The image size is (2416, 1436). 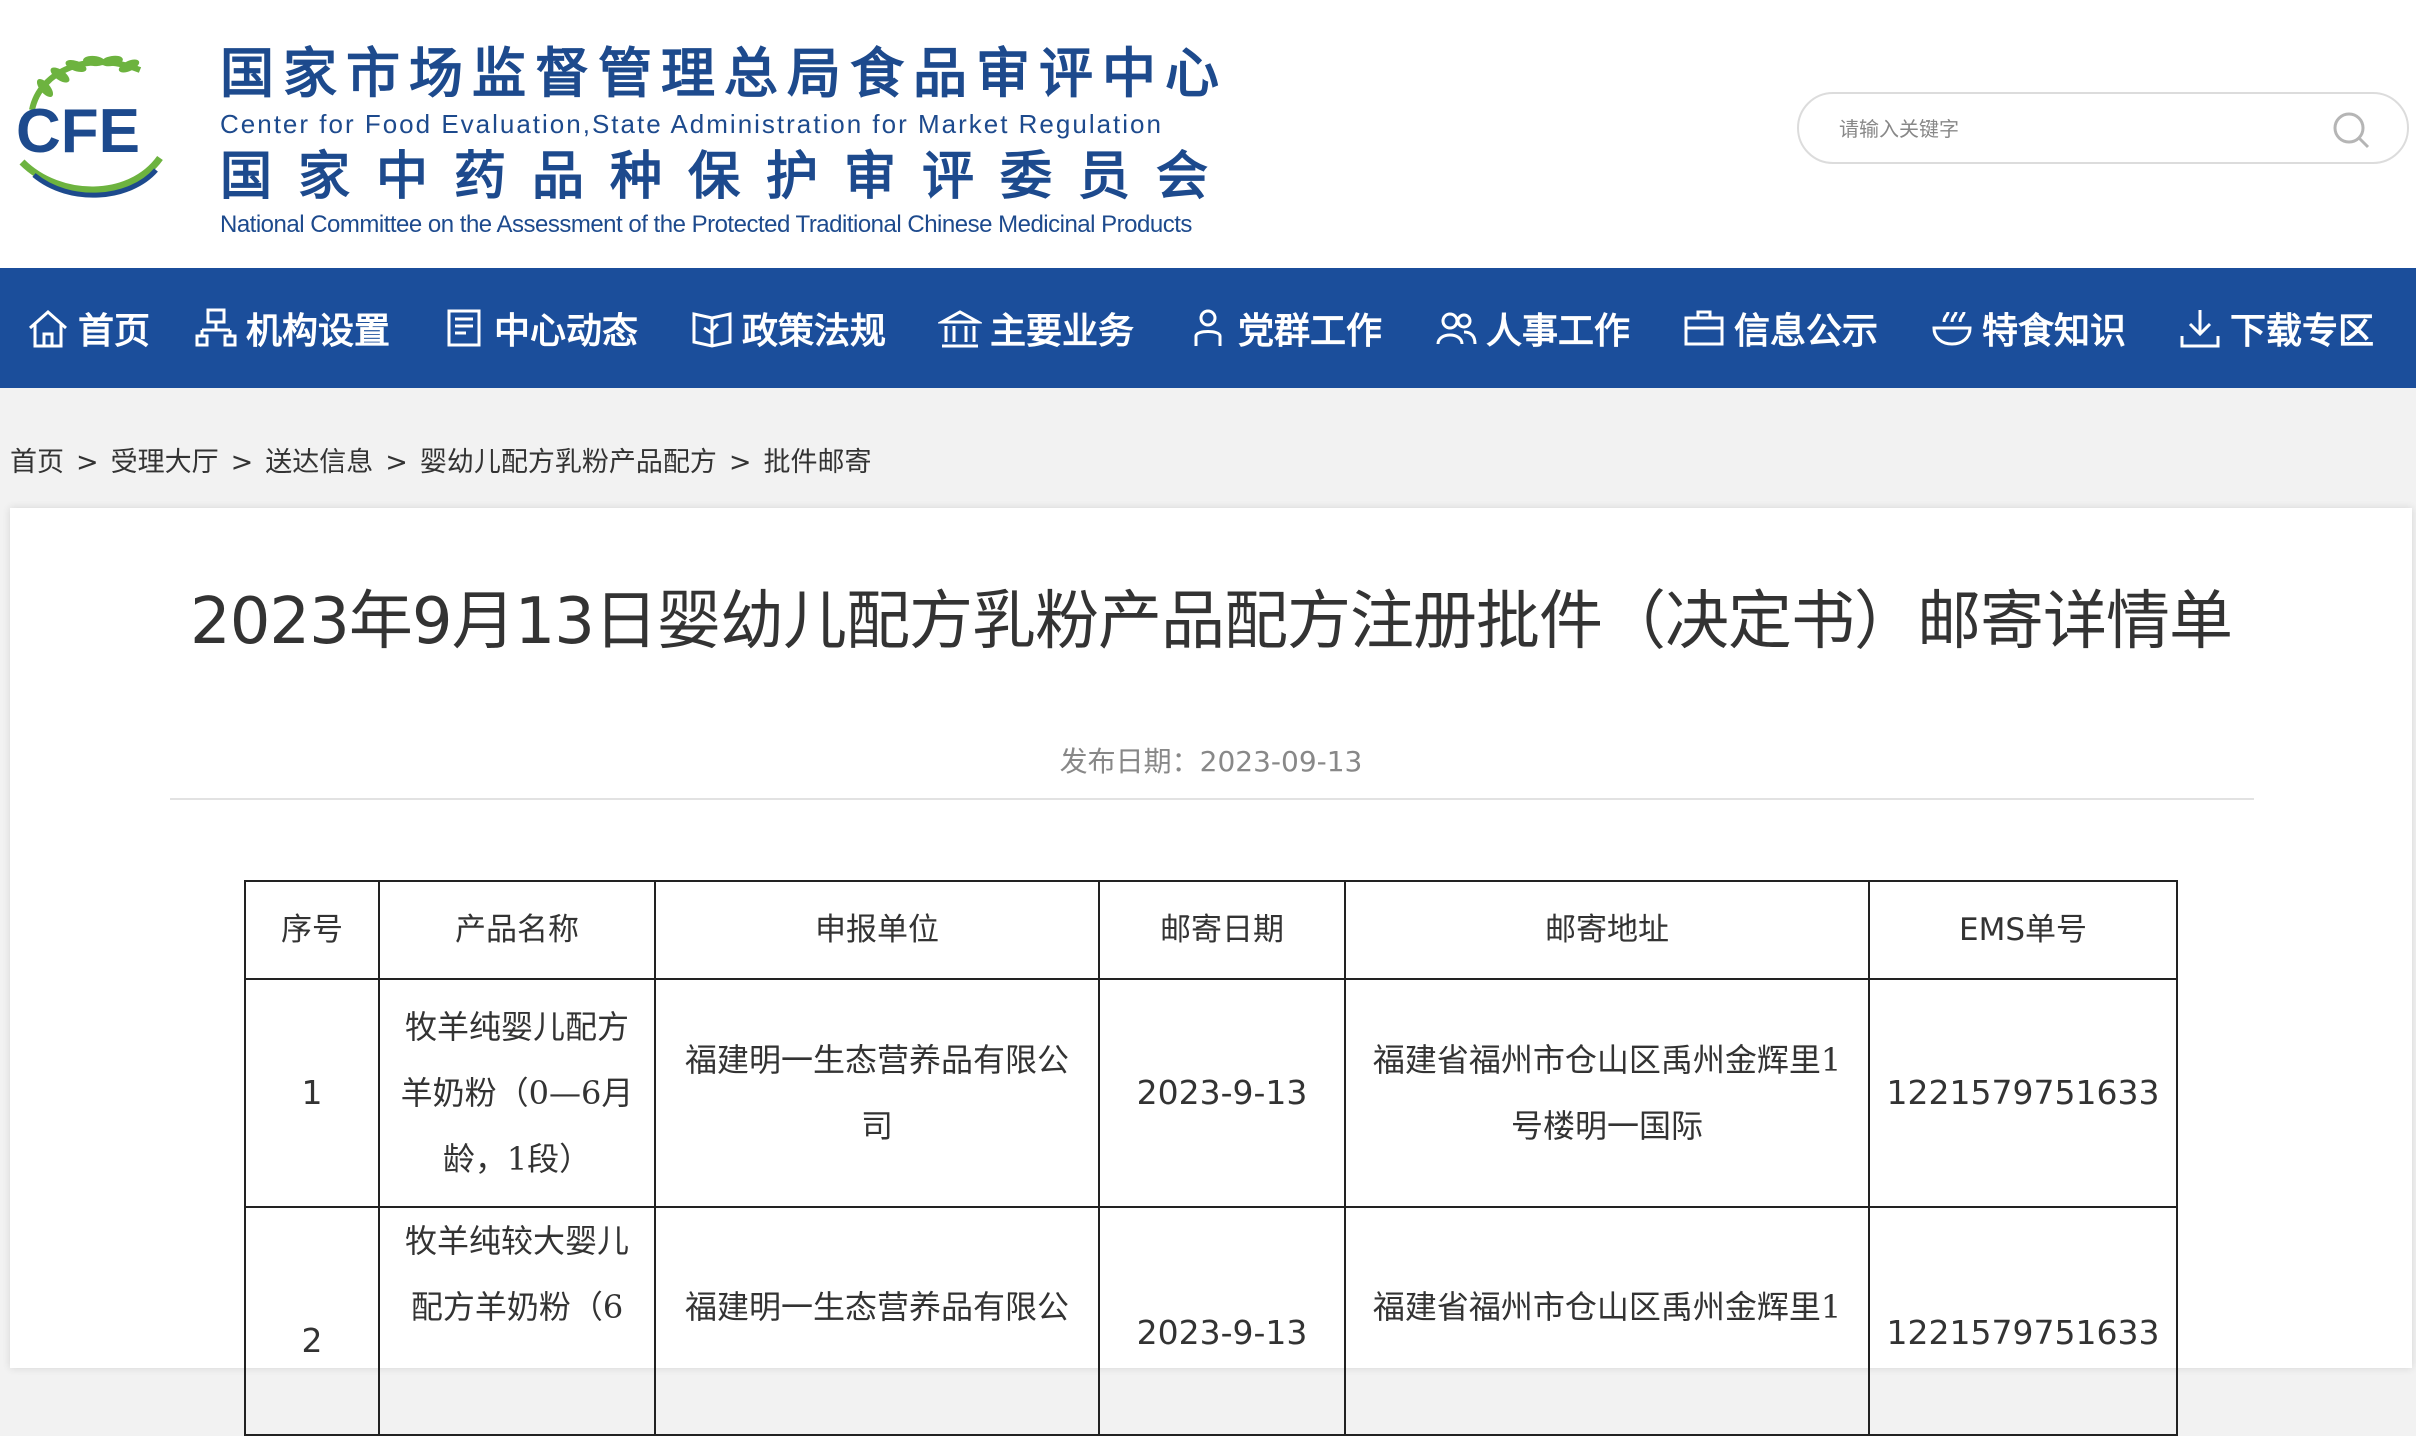 What do you see at coordinates (877, 930) in the screenshot?
I see `col-header-company: 申报单位` at bounding box center [877, 930].